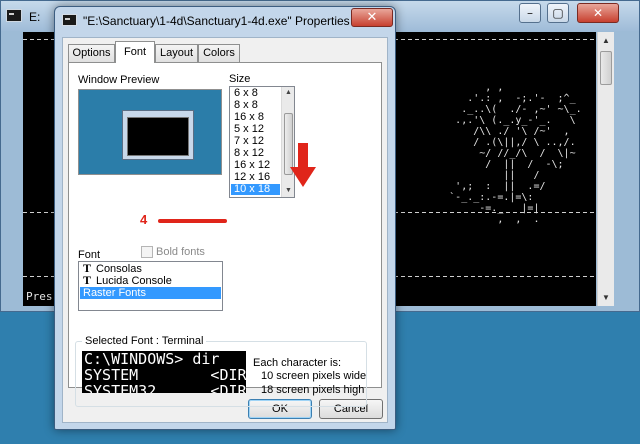  What do you see at coordinates (314, 376) in the screenshot?
I see `char-width-info: 10 screen pixels wide` at bounding box center [314, 376].